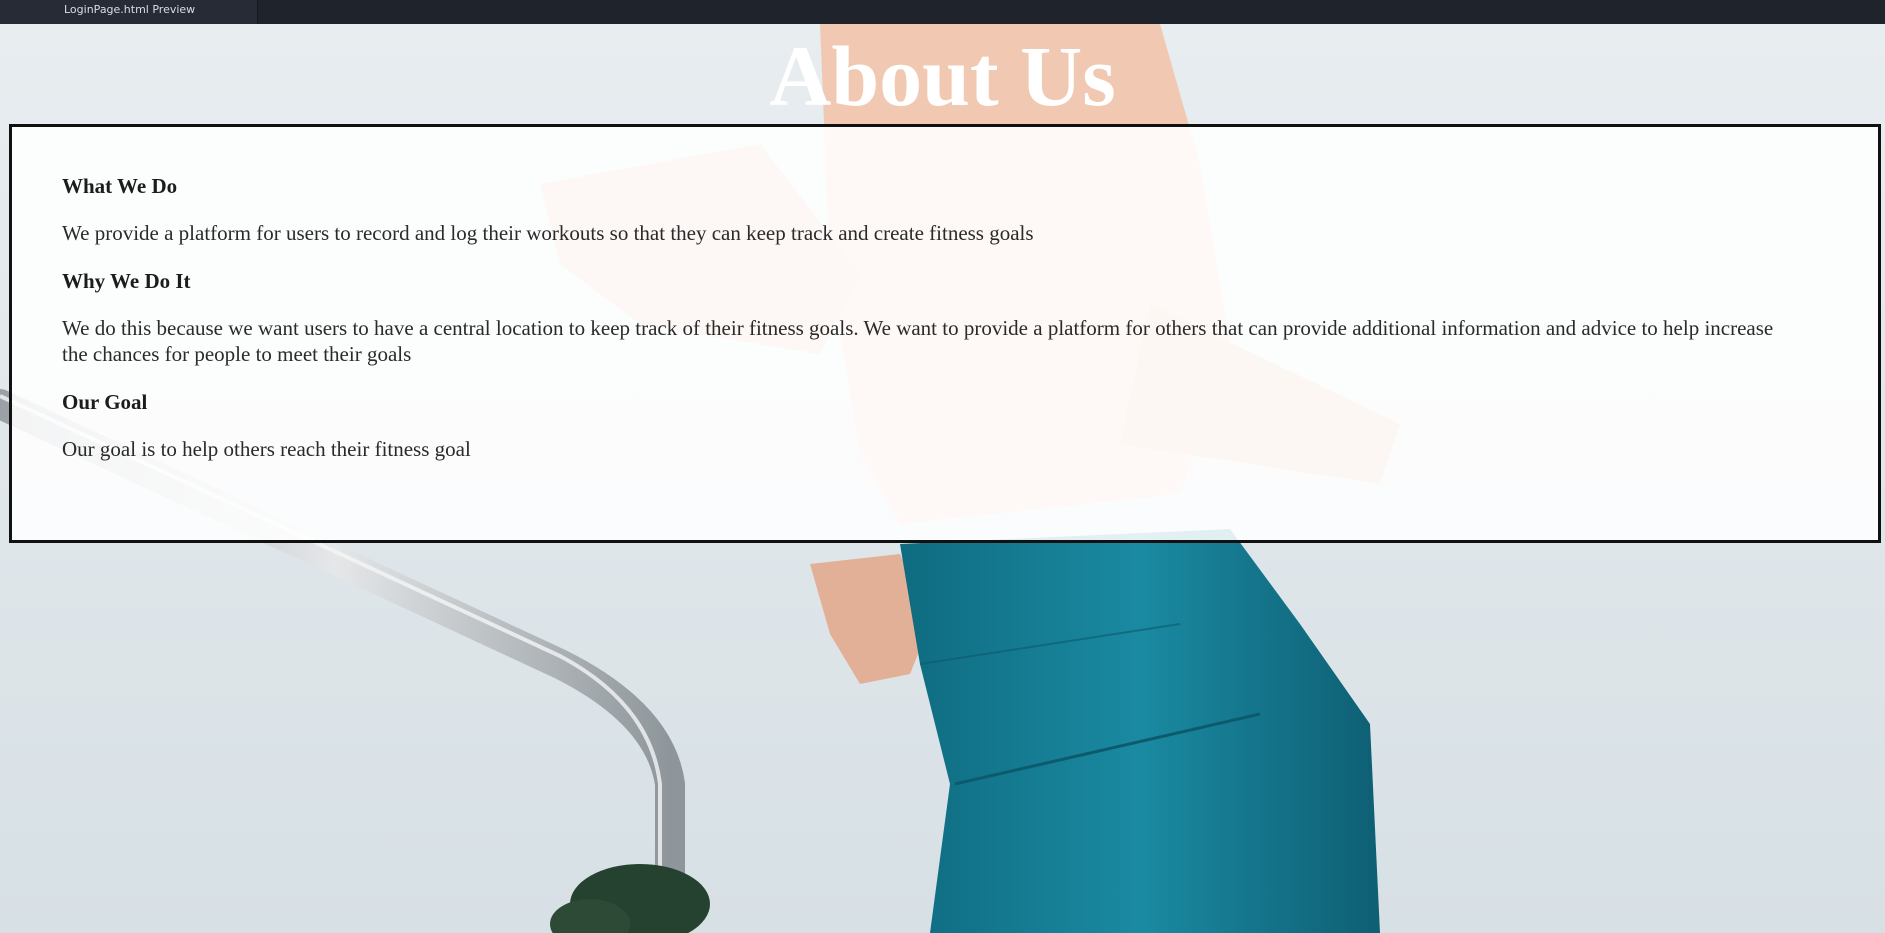 Image resolution: width=1885 pixels, height=933 pixels. I want to click on section-heading-why-we-do-it: Why We Do It, so click(126, 281).